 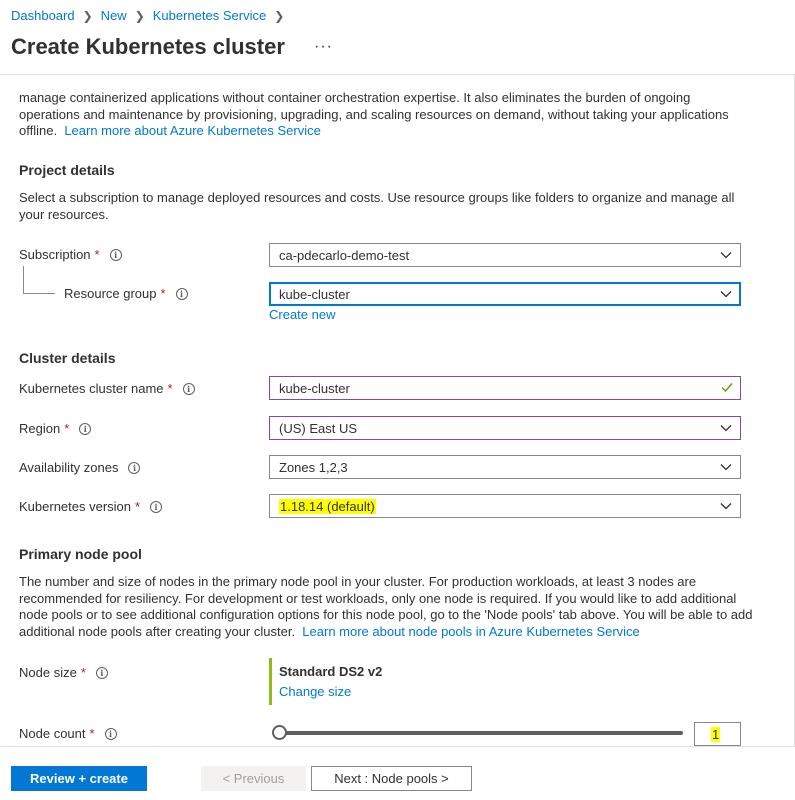 What do you see at coordinates (40, 428) in the screenshot?
I see `region-label-text: Region` at bounding box center [40, 428].